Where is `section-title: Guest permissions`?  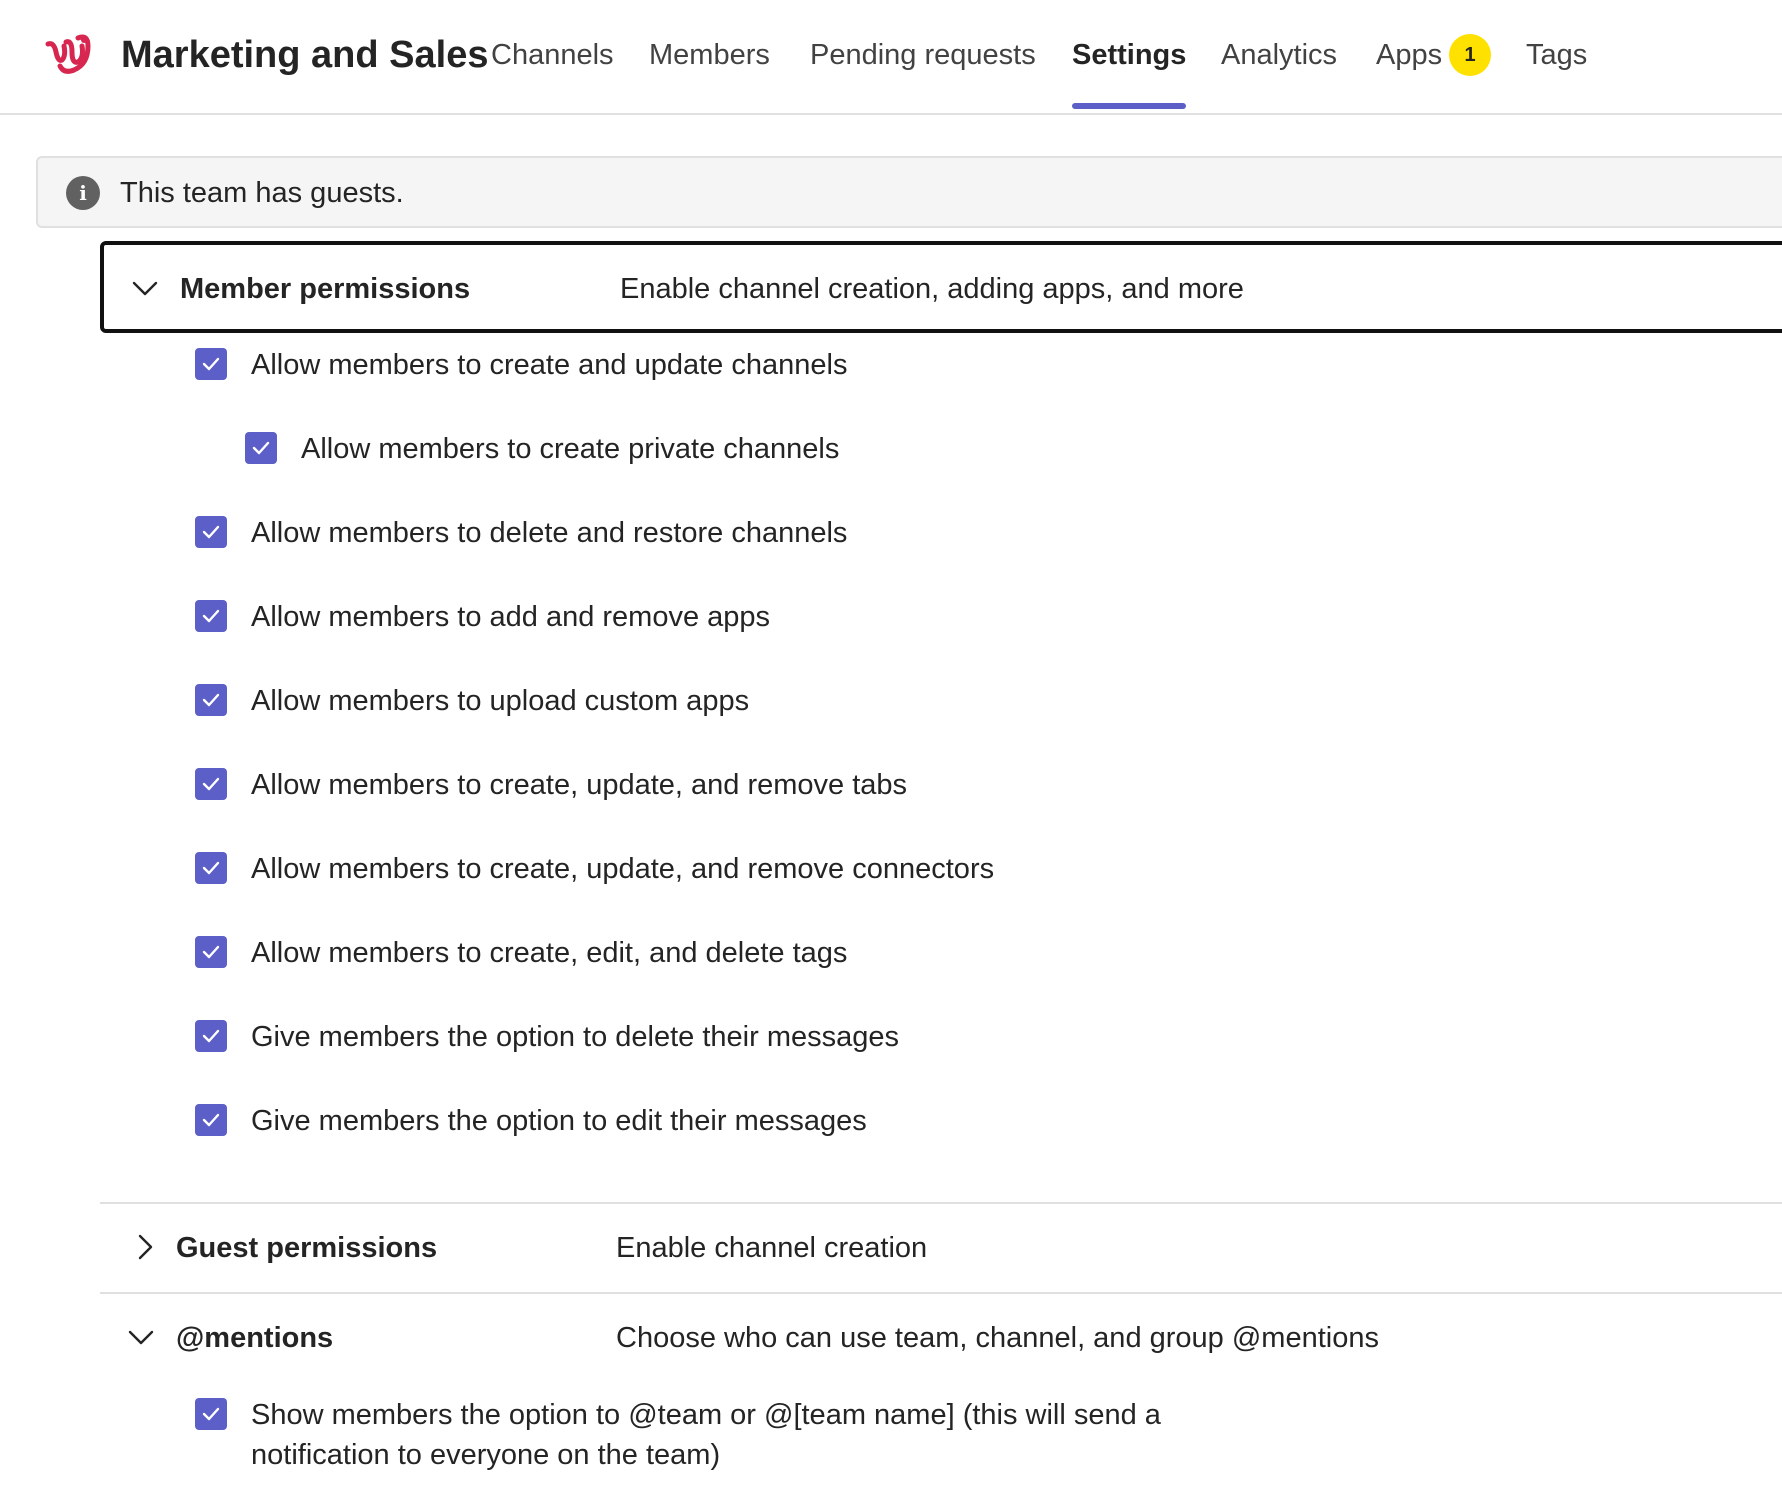 section-title: Guest permissions is located at coordinates (307, 1248).